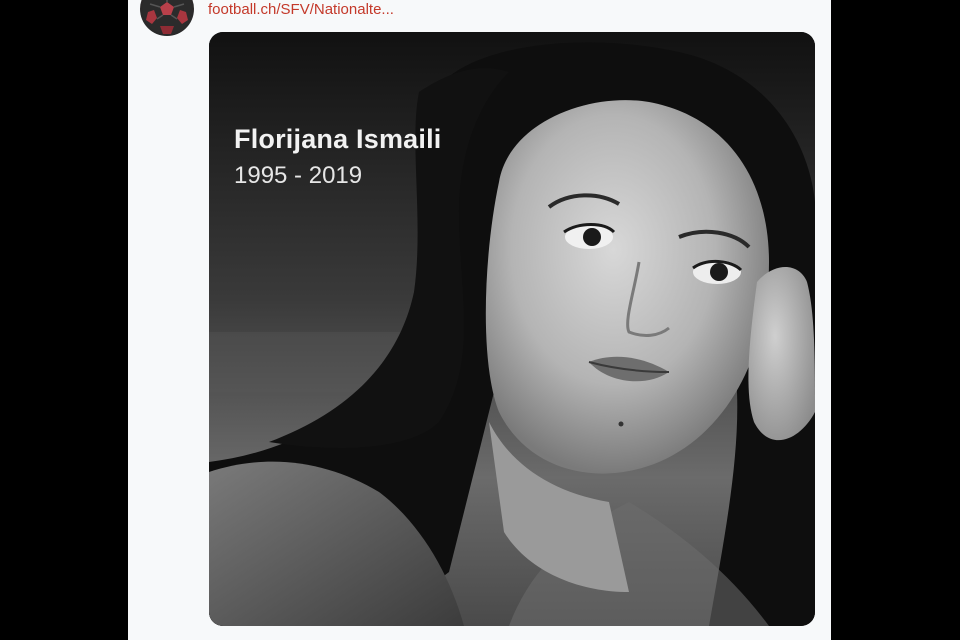 The image size is (960, 640). Describe the element at coordinates (338, 139) in the screenshot. I see `memorial-name: Florijana Ismaili` at that location.